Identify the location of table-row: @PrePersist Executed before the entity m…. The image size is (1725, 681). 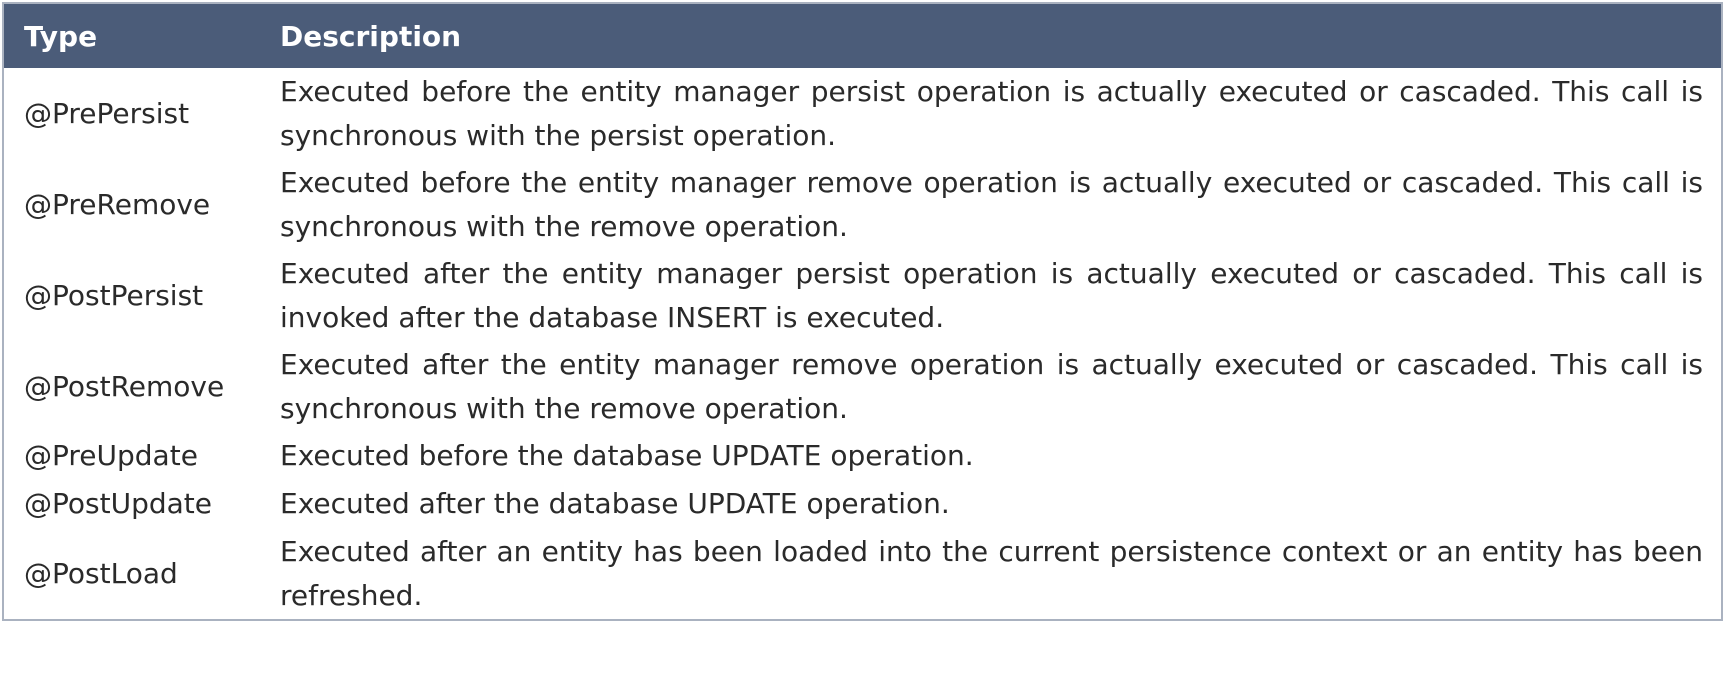
(862, 113).